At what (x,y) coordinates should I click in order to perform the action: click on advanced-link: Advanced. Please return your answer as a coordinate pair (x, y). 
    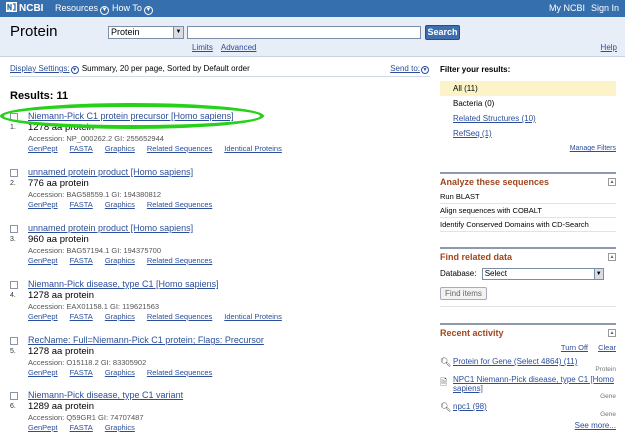
    Looking at the image, I should click on (239, 47).